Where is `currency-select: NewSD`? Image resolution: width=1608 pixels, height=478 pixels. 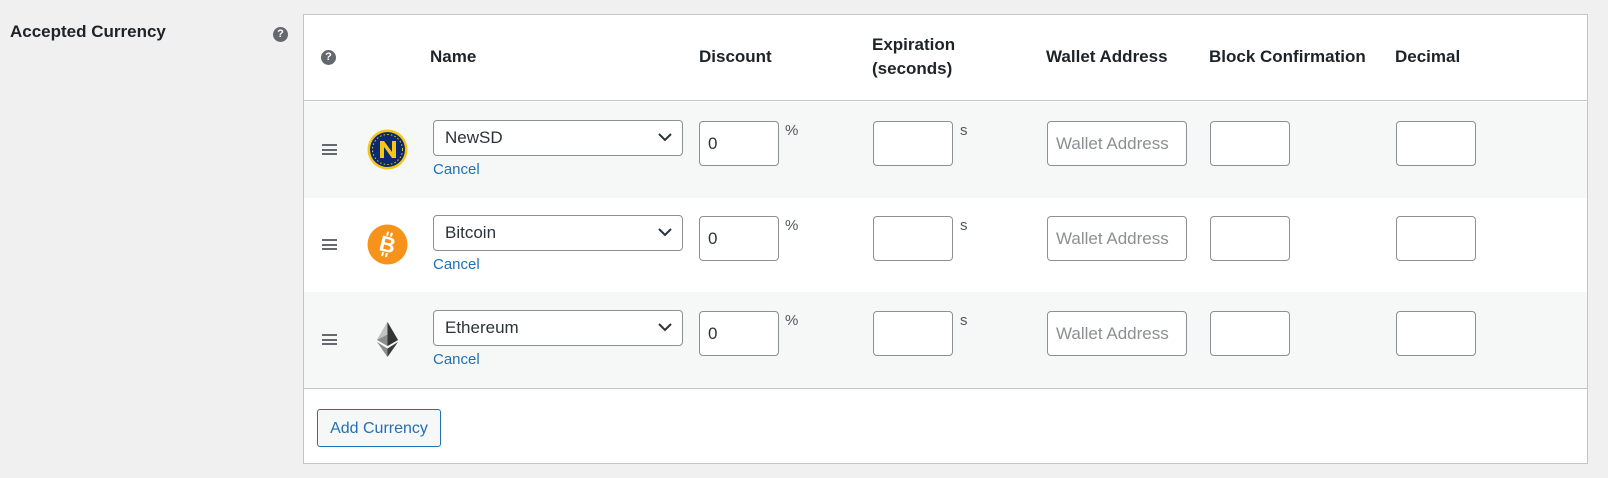
currency-select: NewSD is located at coordinates (558, 138).